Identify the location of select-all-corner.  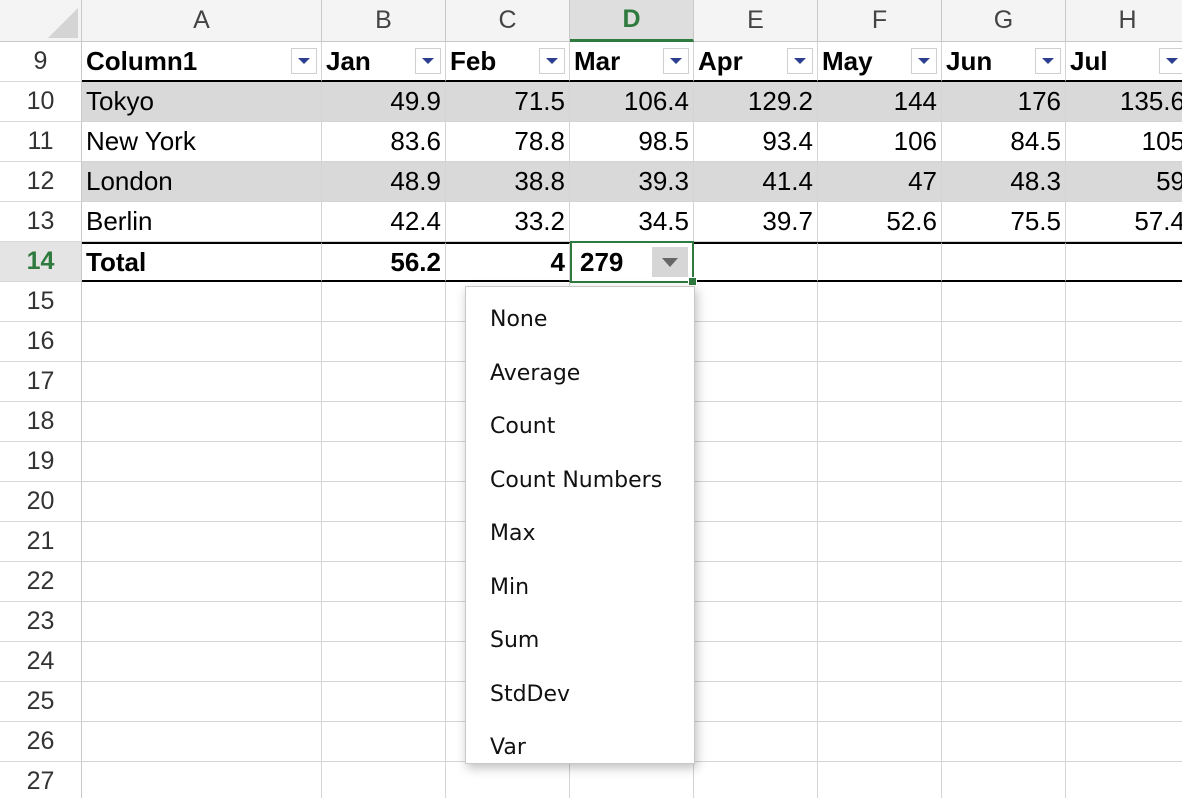
(41, 21).